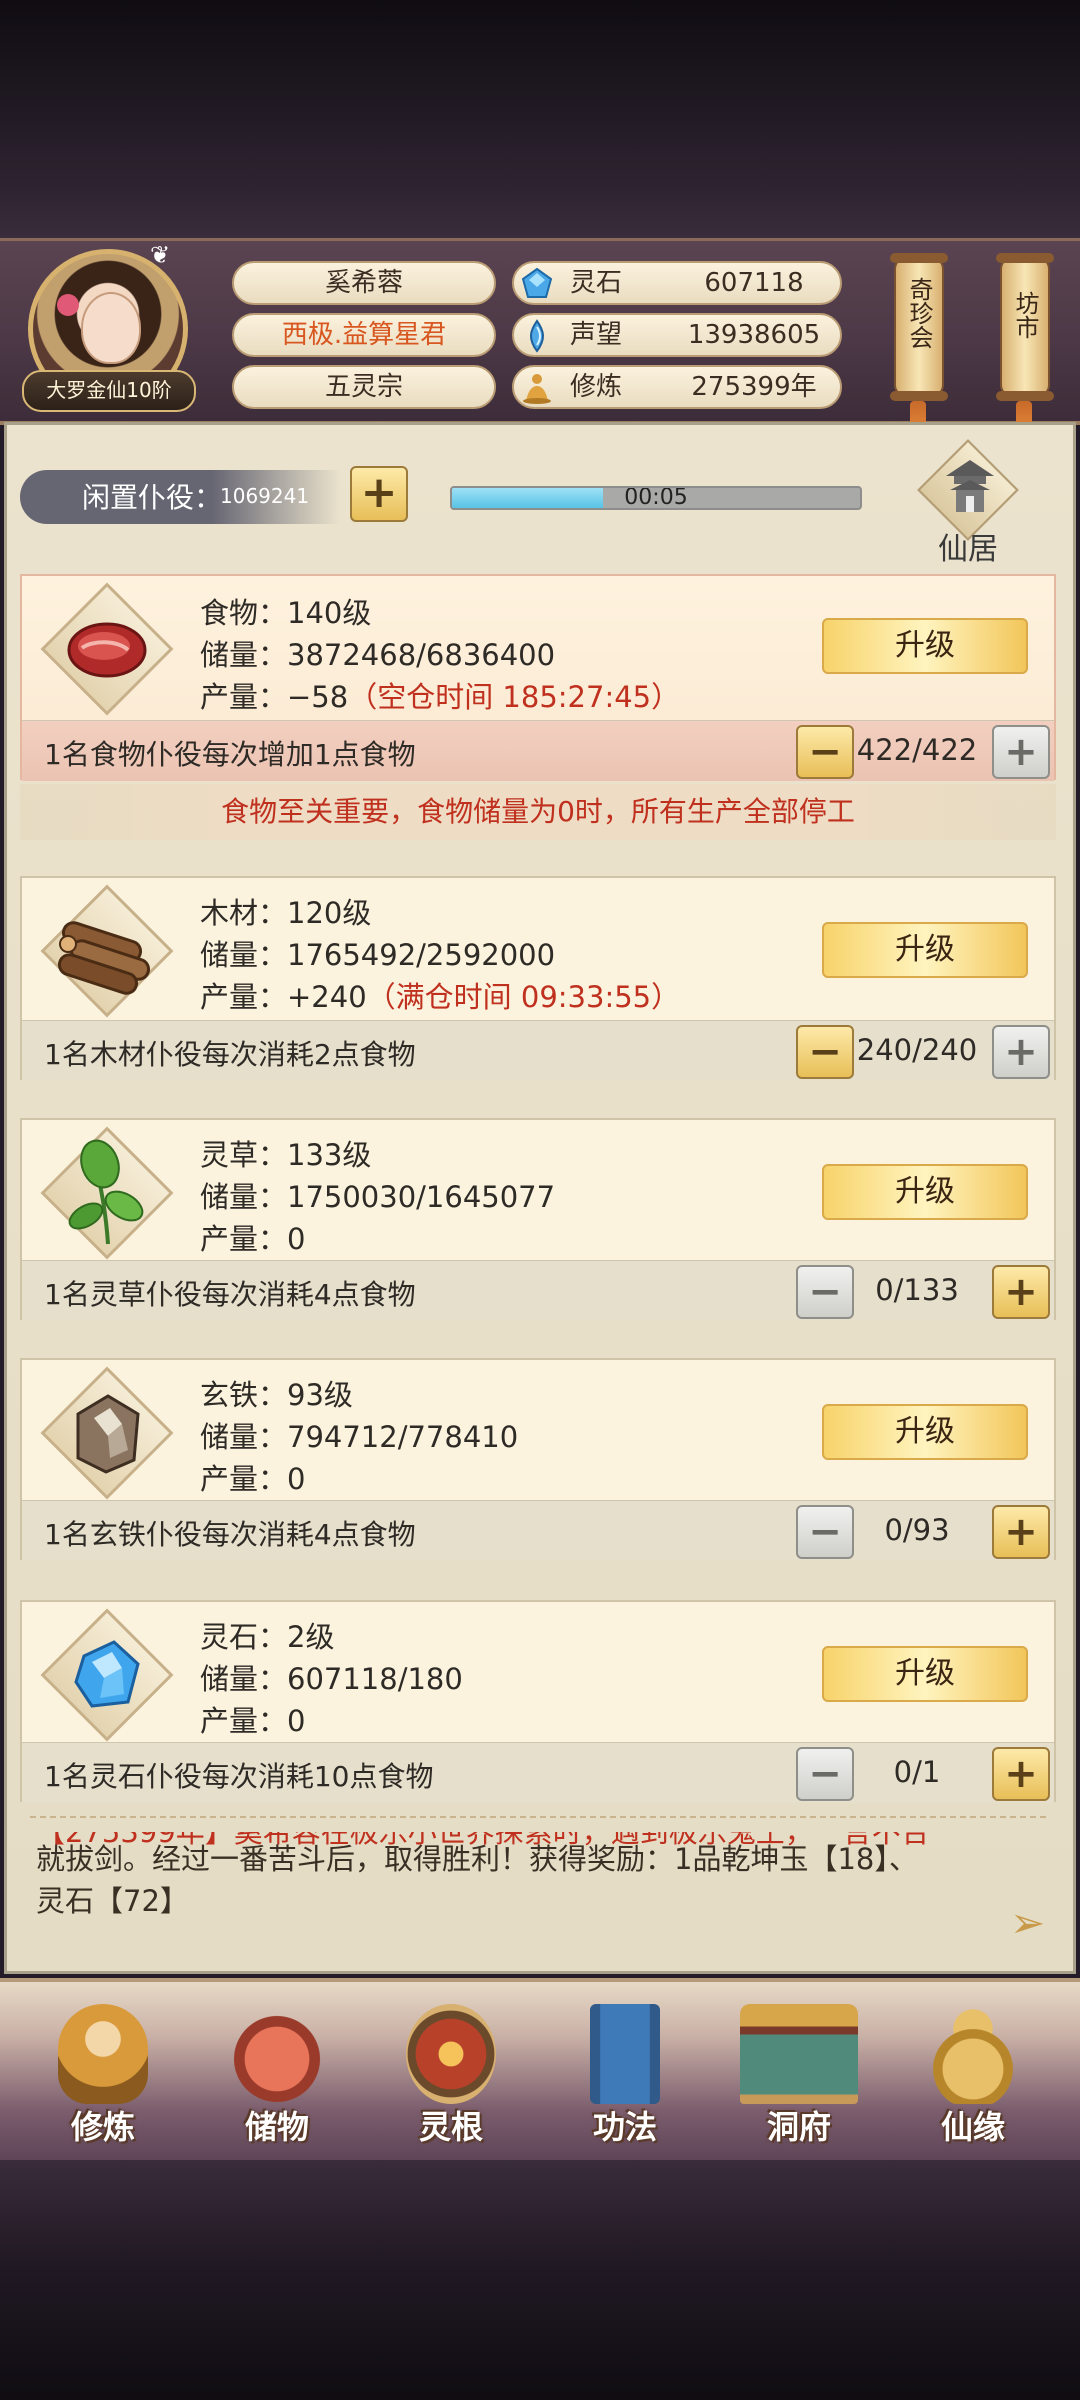  I want to click on food-output-value: 产量：−58, so click(274, 697).